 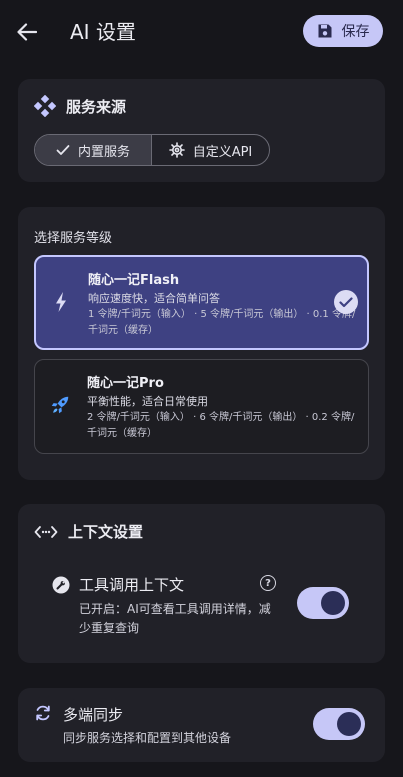 I want to click on service-source-card: 服务来源 内置服务 自定义API, so click(x=201, y=130).